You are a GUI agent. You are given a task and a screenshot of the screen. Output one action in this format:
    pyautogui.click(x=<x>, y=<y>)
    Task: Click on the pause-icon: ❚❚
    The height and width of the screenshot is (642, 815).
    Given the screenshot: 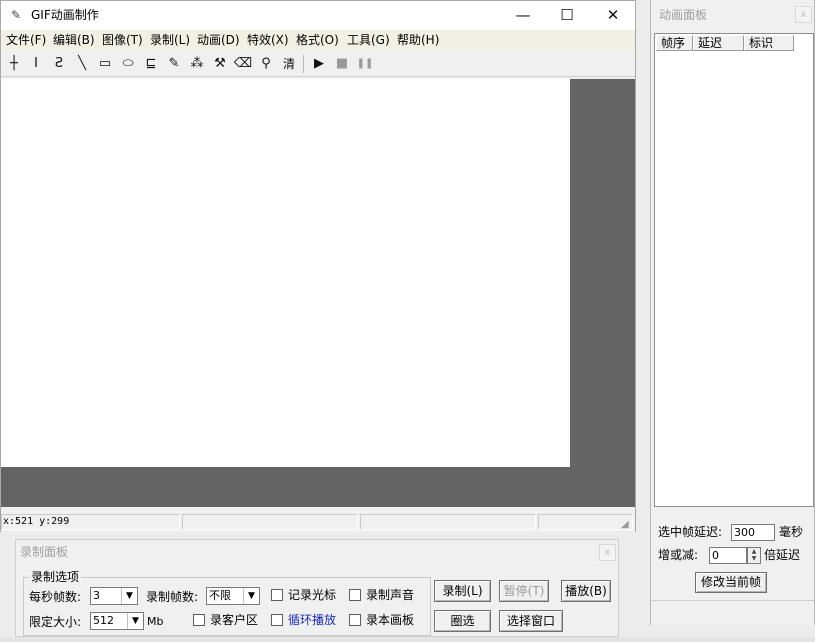 What is the action you would take?
    pyautogui.click(x=365, y=64)
    